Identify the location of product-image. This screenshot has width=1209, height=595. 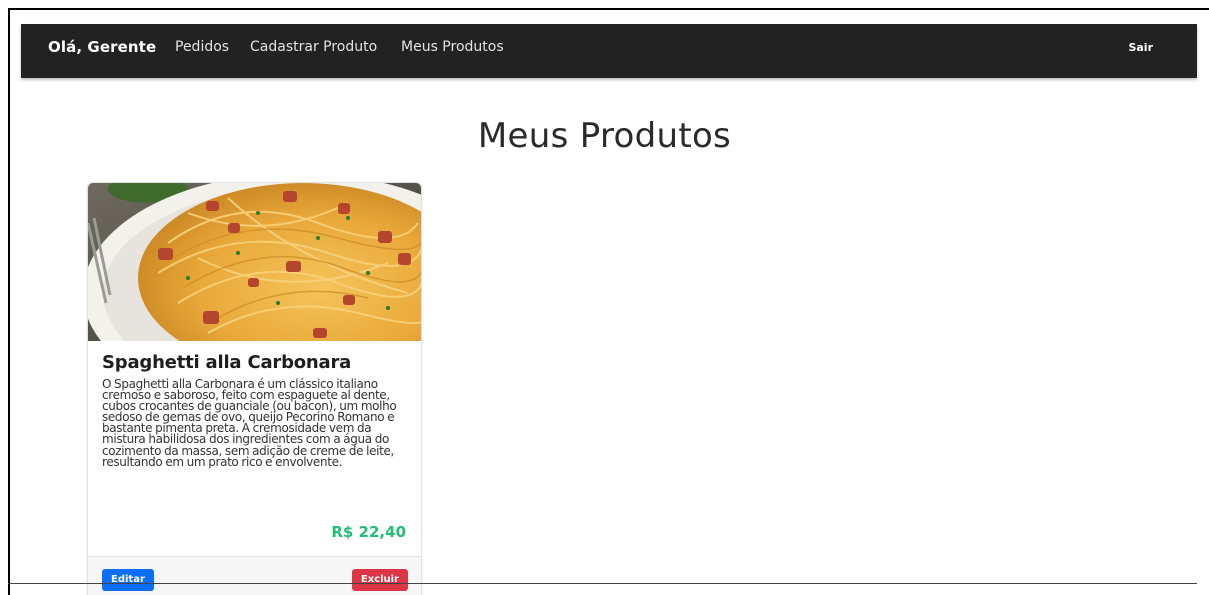
(254, 262).